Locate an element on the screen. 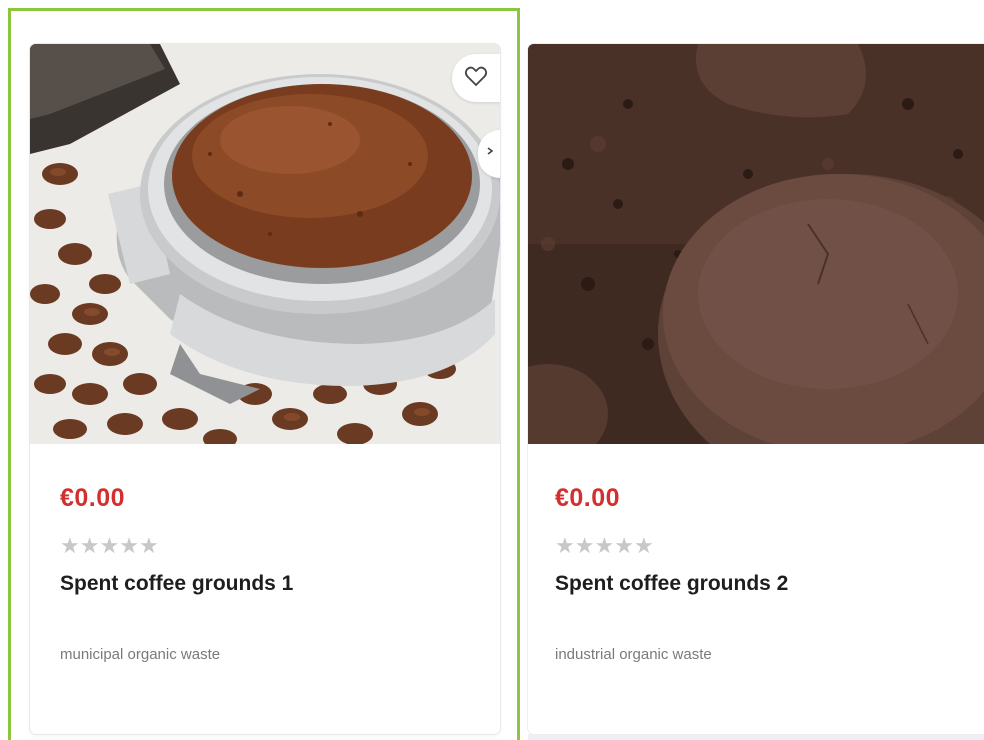 Image resolution: width=984 pixels, height=740 pixels. product-title: Spent coffee grounds 1 is located at coordinates (176, 584).